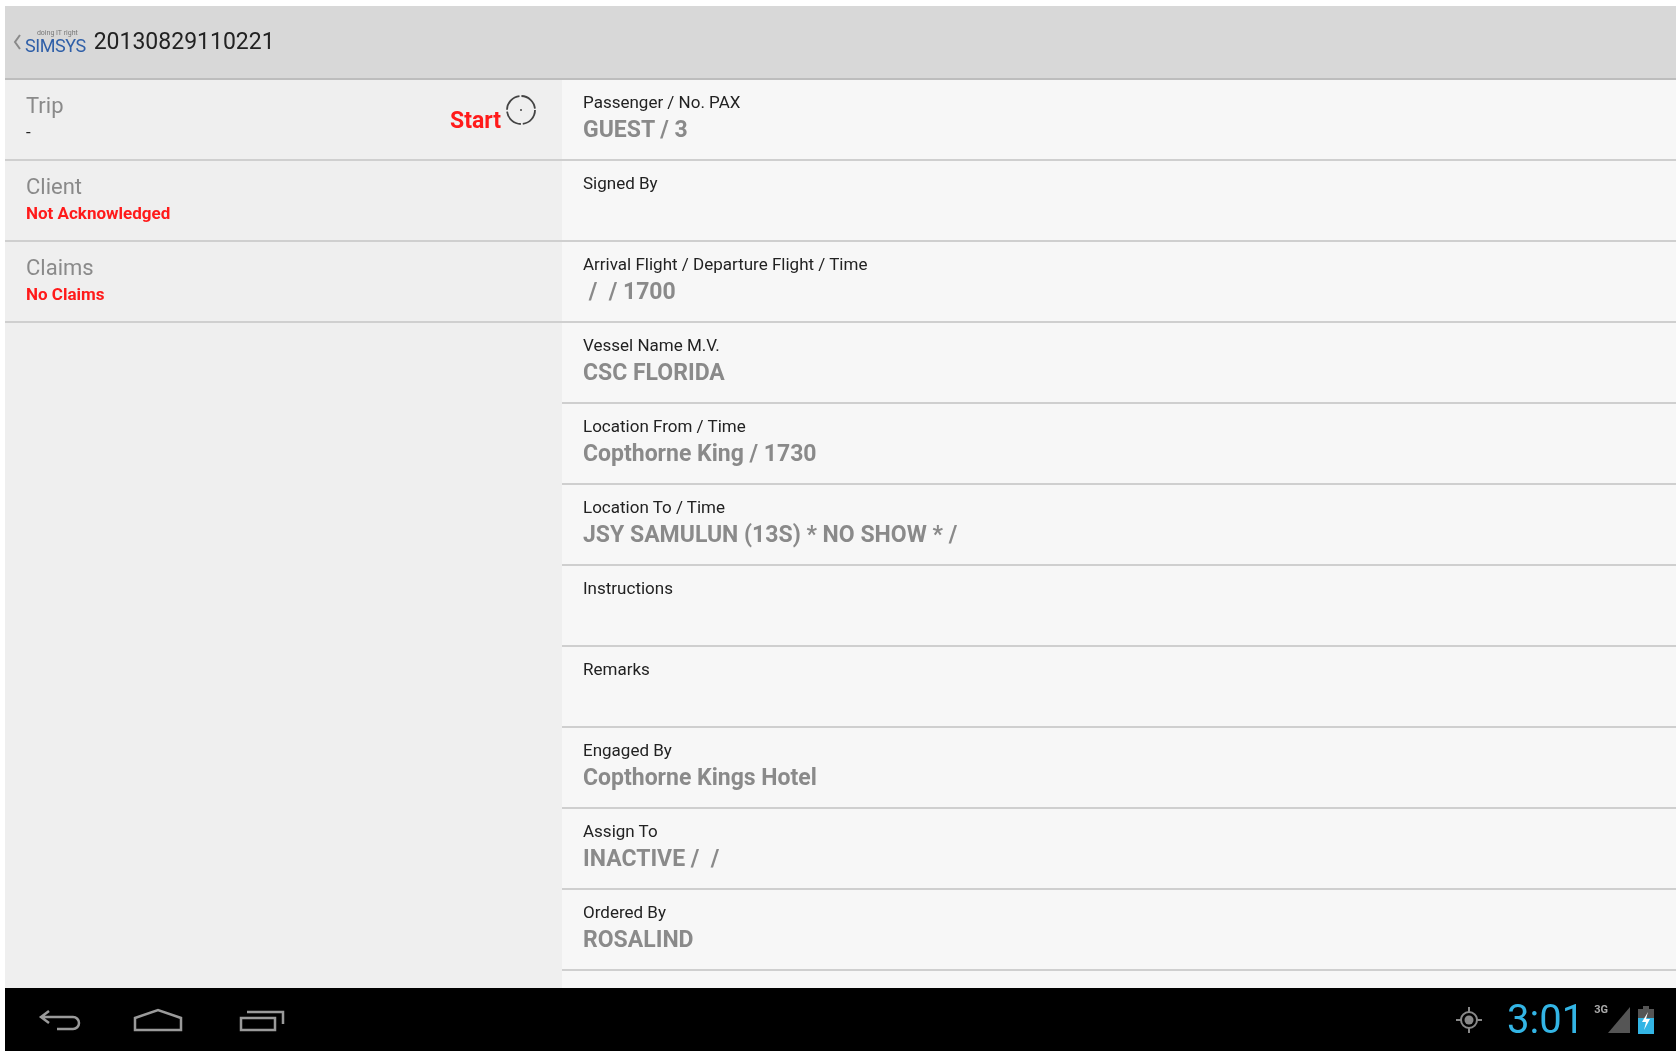  Describe the element at coordinates (45, 106) in the screenshot. I see `summary-title: Trip` at that location.